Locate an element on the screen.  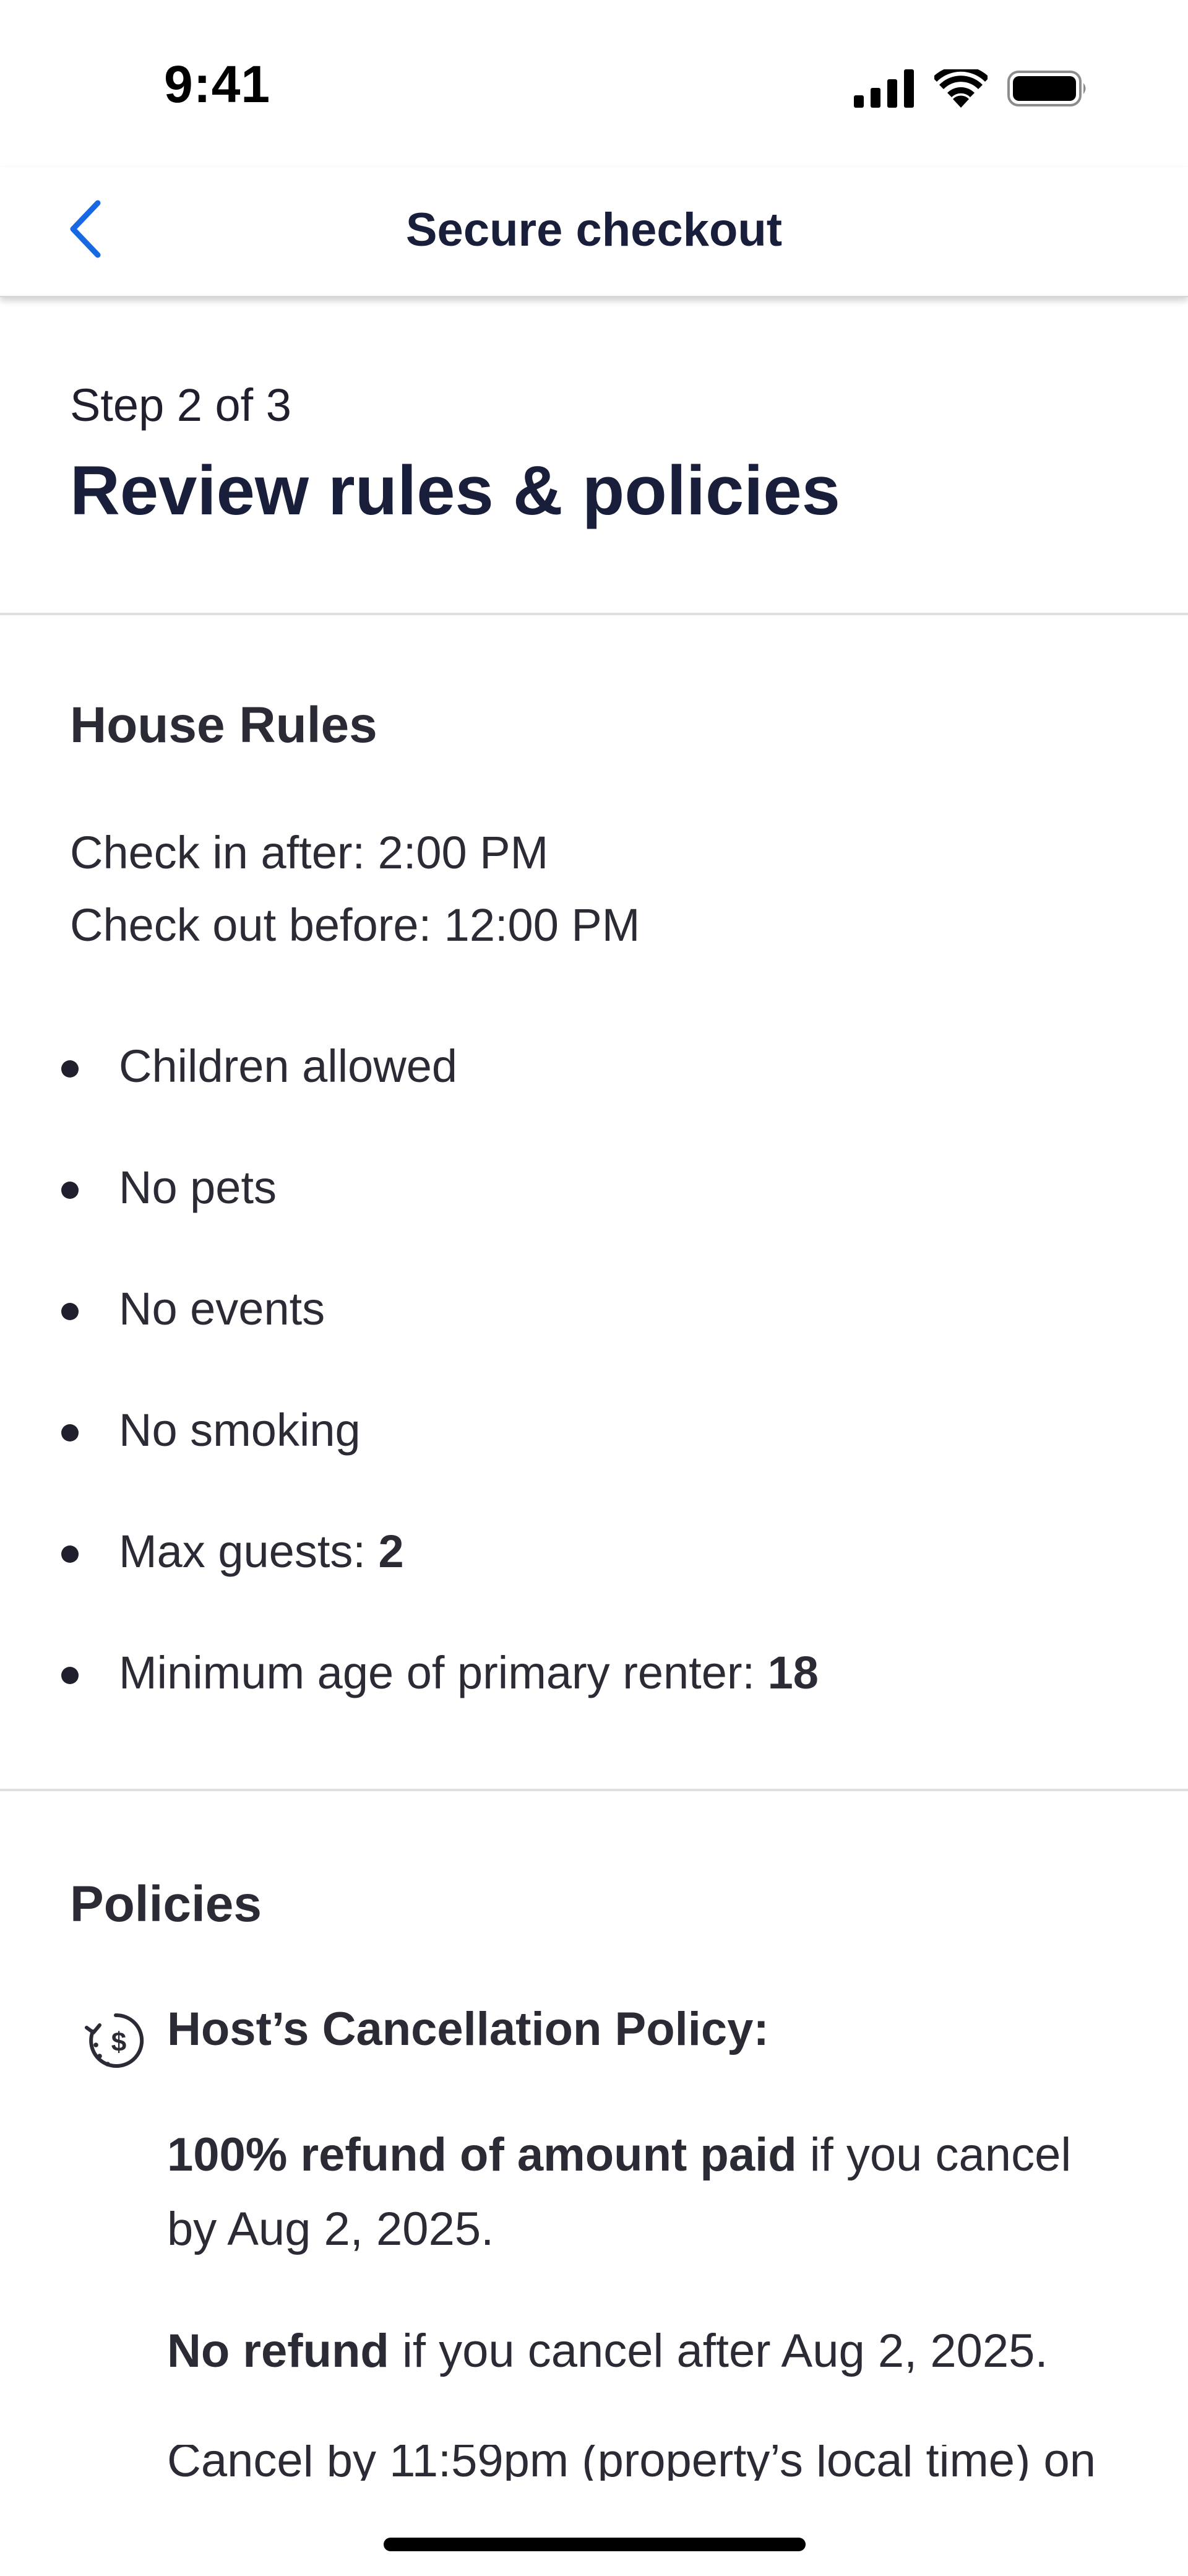
policies-title: Policies is located at coordinates (166, 1904).